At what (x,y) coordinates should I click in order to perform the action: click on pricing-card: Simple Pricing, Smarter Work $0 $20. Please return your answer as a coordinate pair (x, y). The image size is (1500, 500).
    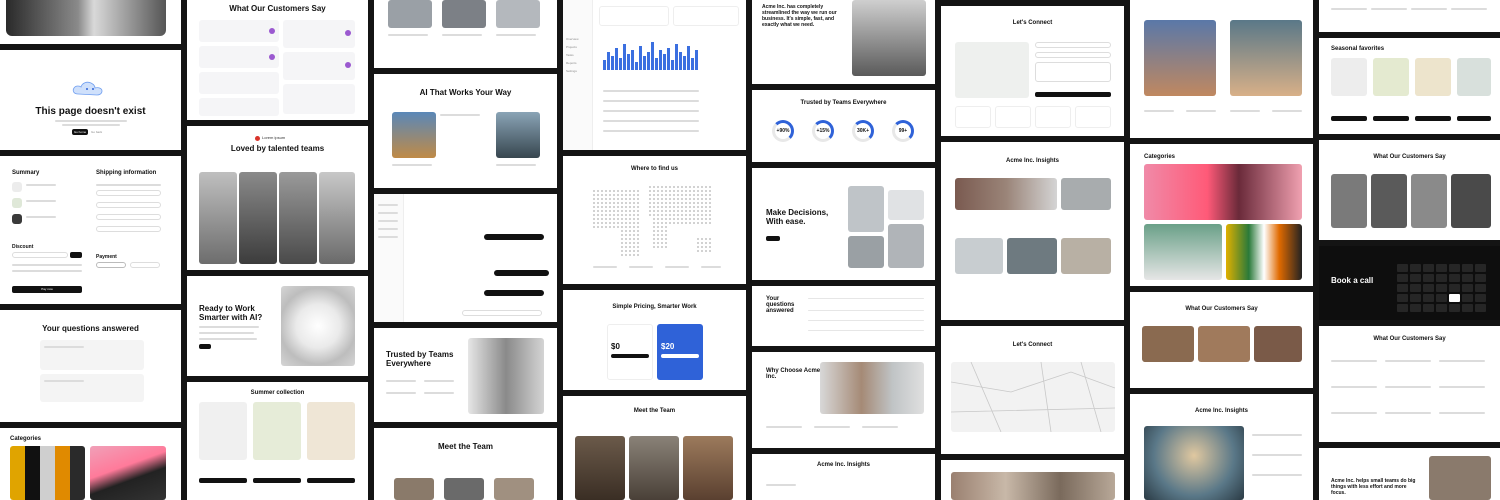
    Looking at the image, I should click on (654, 340).